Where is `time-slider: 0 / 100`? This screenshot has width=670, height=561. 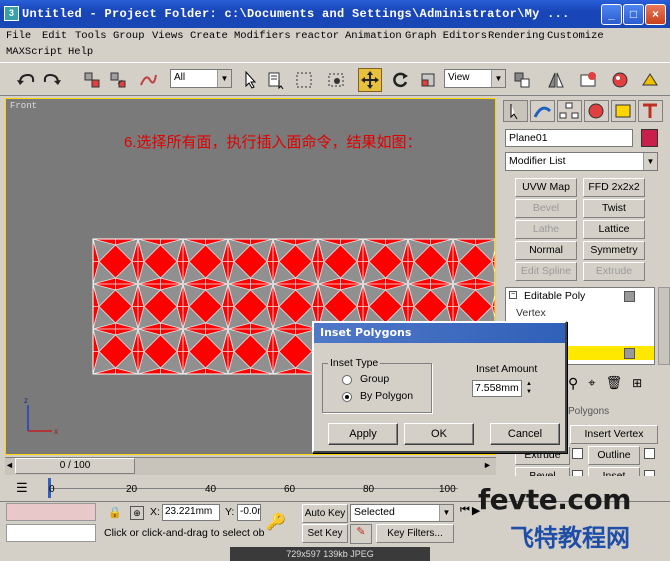
time-slider: 0 / 100 is located at coordinates (75, 466).